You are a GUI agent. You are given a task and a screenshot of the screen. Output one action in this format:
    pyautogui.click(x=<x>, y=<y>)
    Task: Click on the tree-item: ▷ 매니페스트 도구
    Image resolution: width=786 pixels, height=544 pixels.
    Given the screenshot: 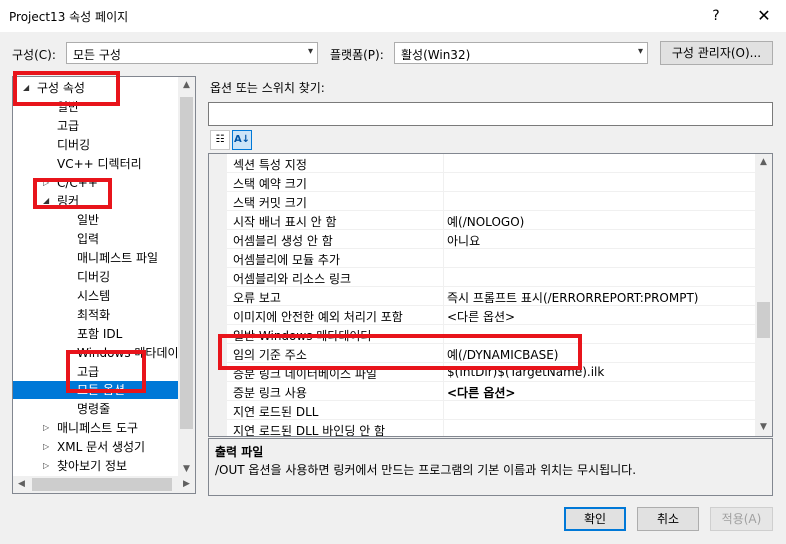 What is the action you would take?
    pyautogui.click(x=95, y=428)
    